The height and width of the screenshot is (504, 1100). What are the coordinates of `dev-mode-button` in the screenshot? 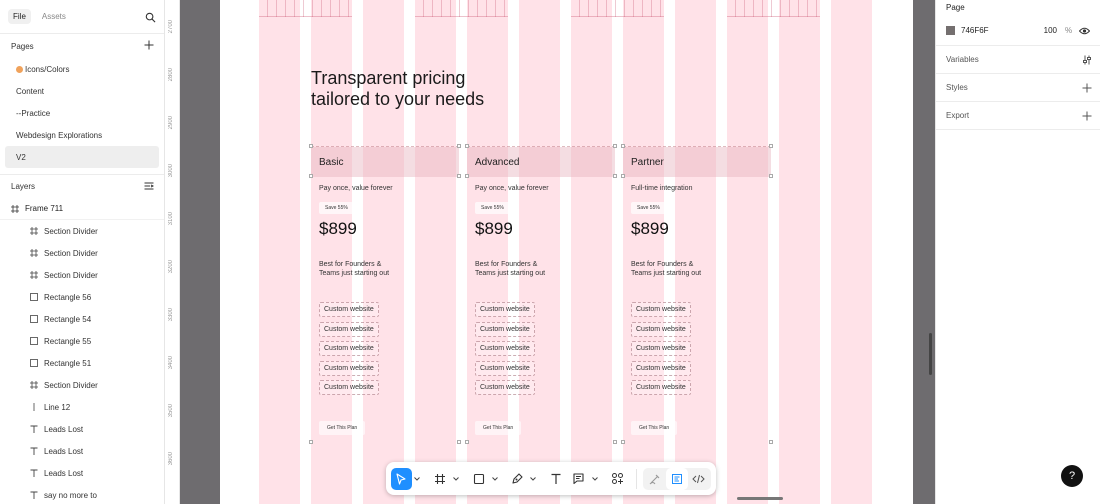 It's located at (699, 479).